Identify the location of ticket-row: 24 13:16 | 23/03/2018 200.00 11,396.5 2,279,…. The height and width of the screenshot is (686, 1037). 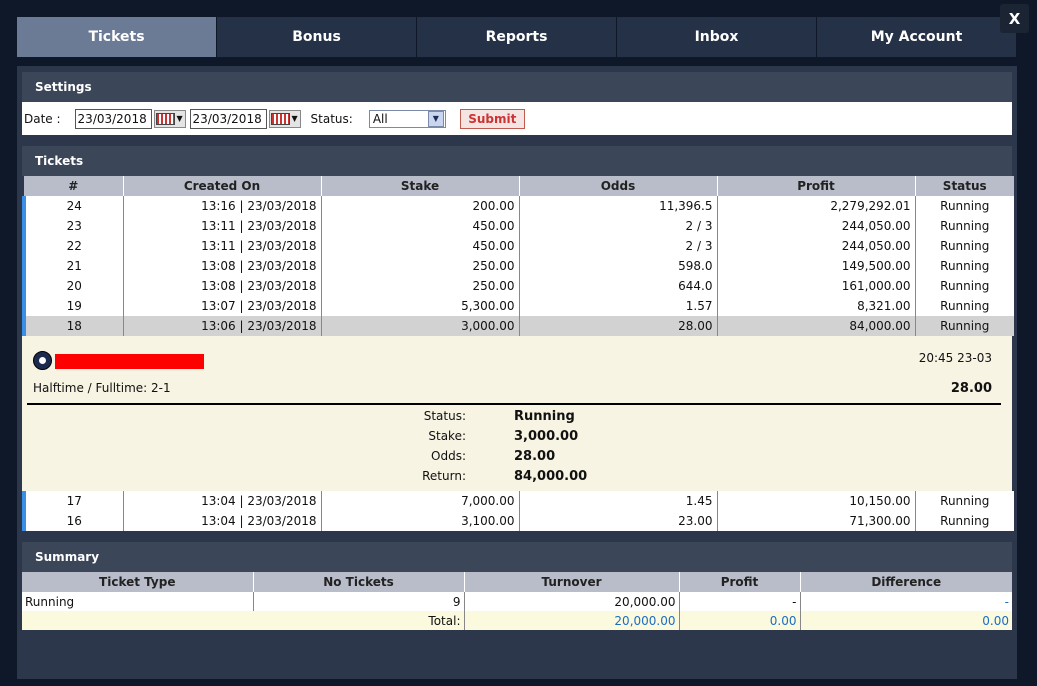
(518, 206).